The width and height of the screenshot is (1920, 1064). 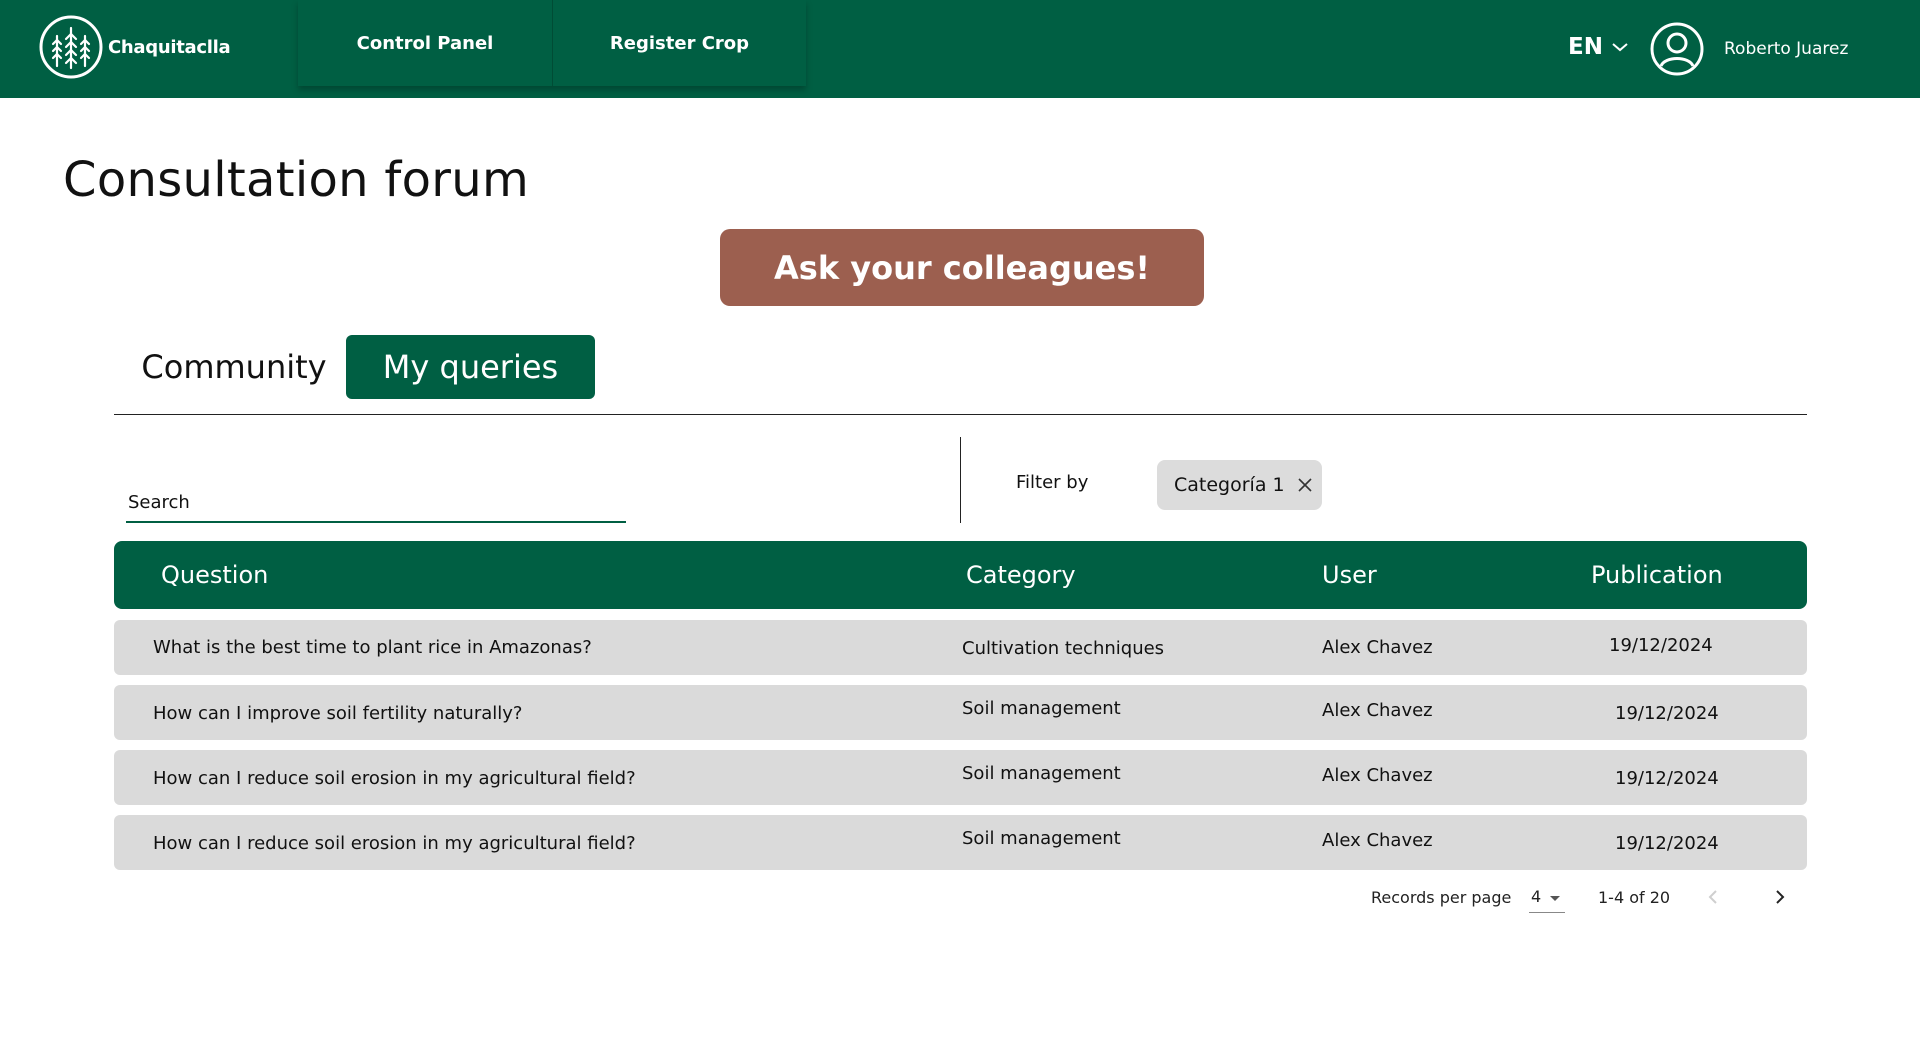 I want to click on nav-control-panel: Control Panel, so click(x=425, y=43).